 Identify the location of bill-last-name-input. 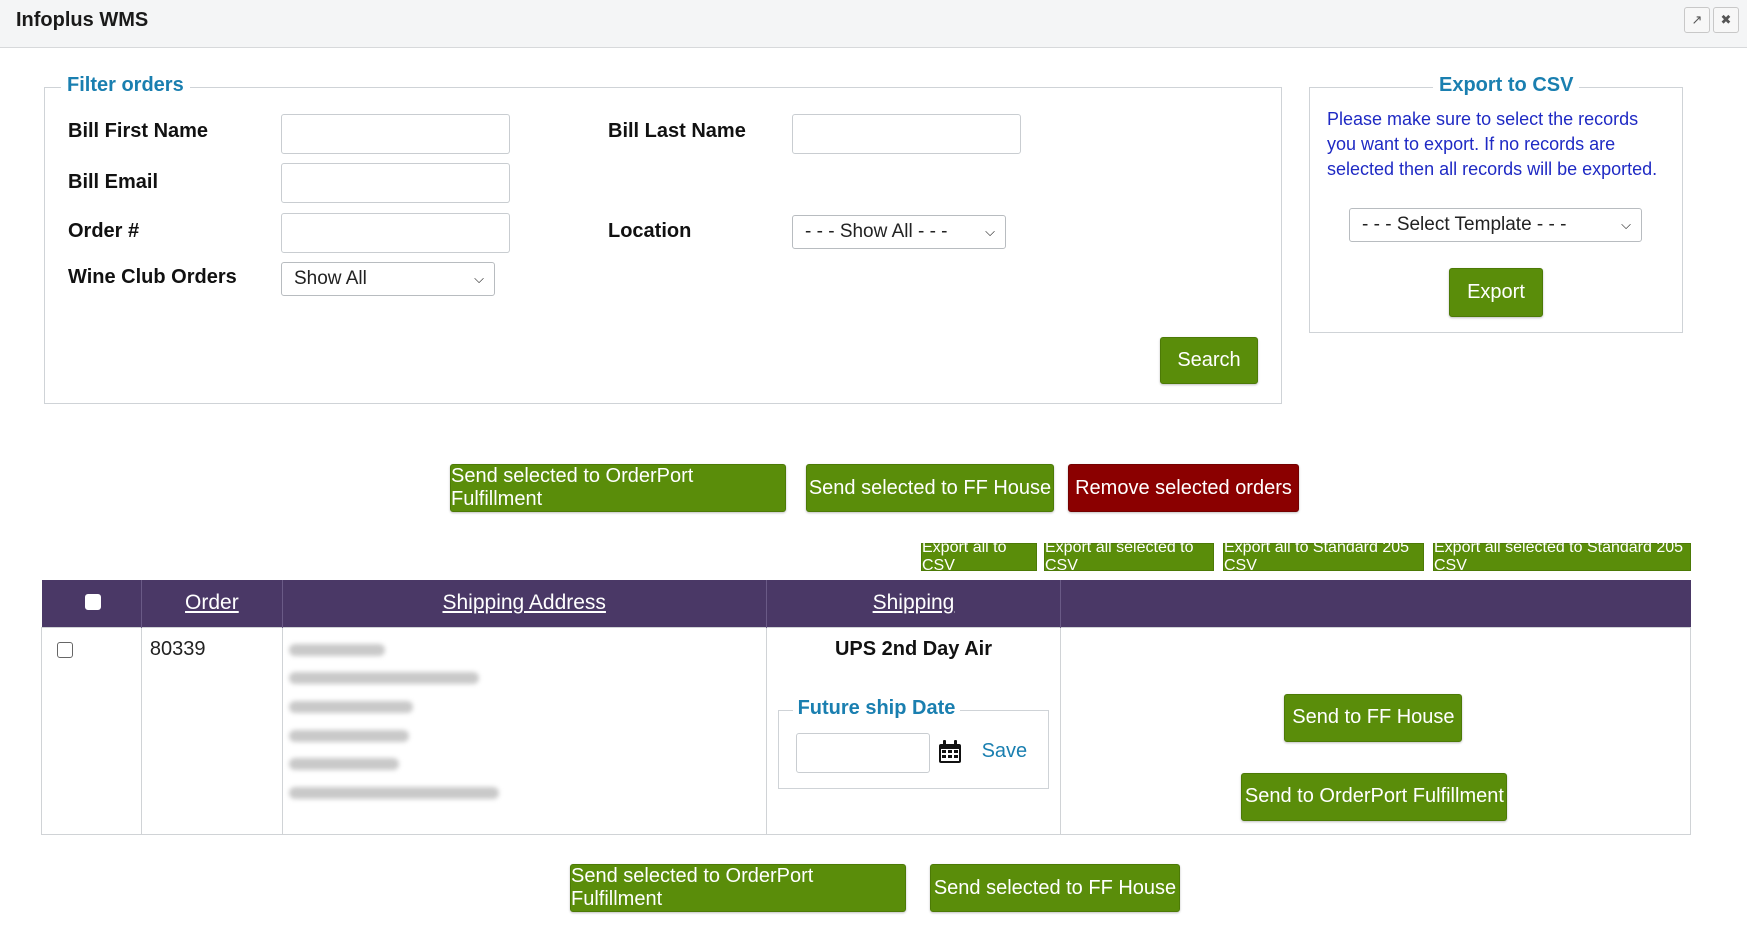
(906, 134).